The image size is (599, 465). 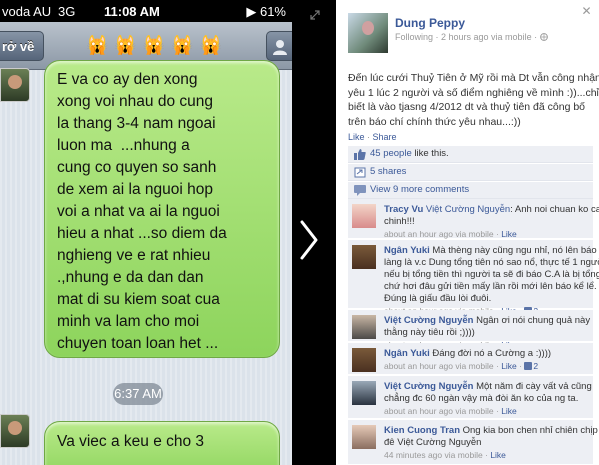 What do you see at coordinates (419, 189) in the screenshot?
I see `view-more-comments-link: View 9 more comments` at bounding box center [419, 189].